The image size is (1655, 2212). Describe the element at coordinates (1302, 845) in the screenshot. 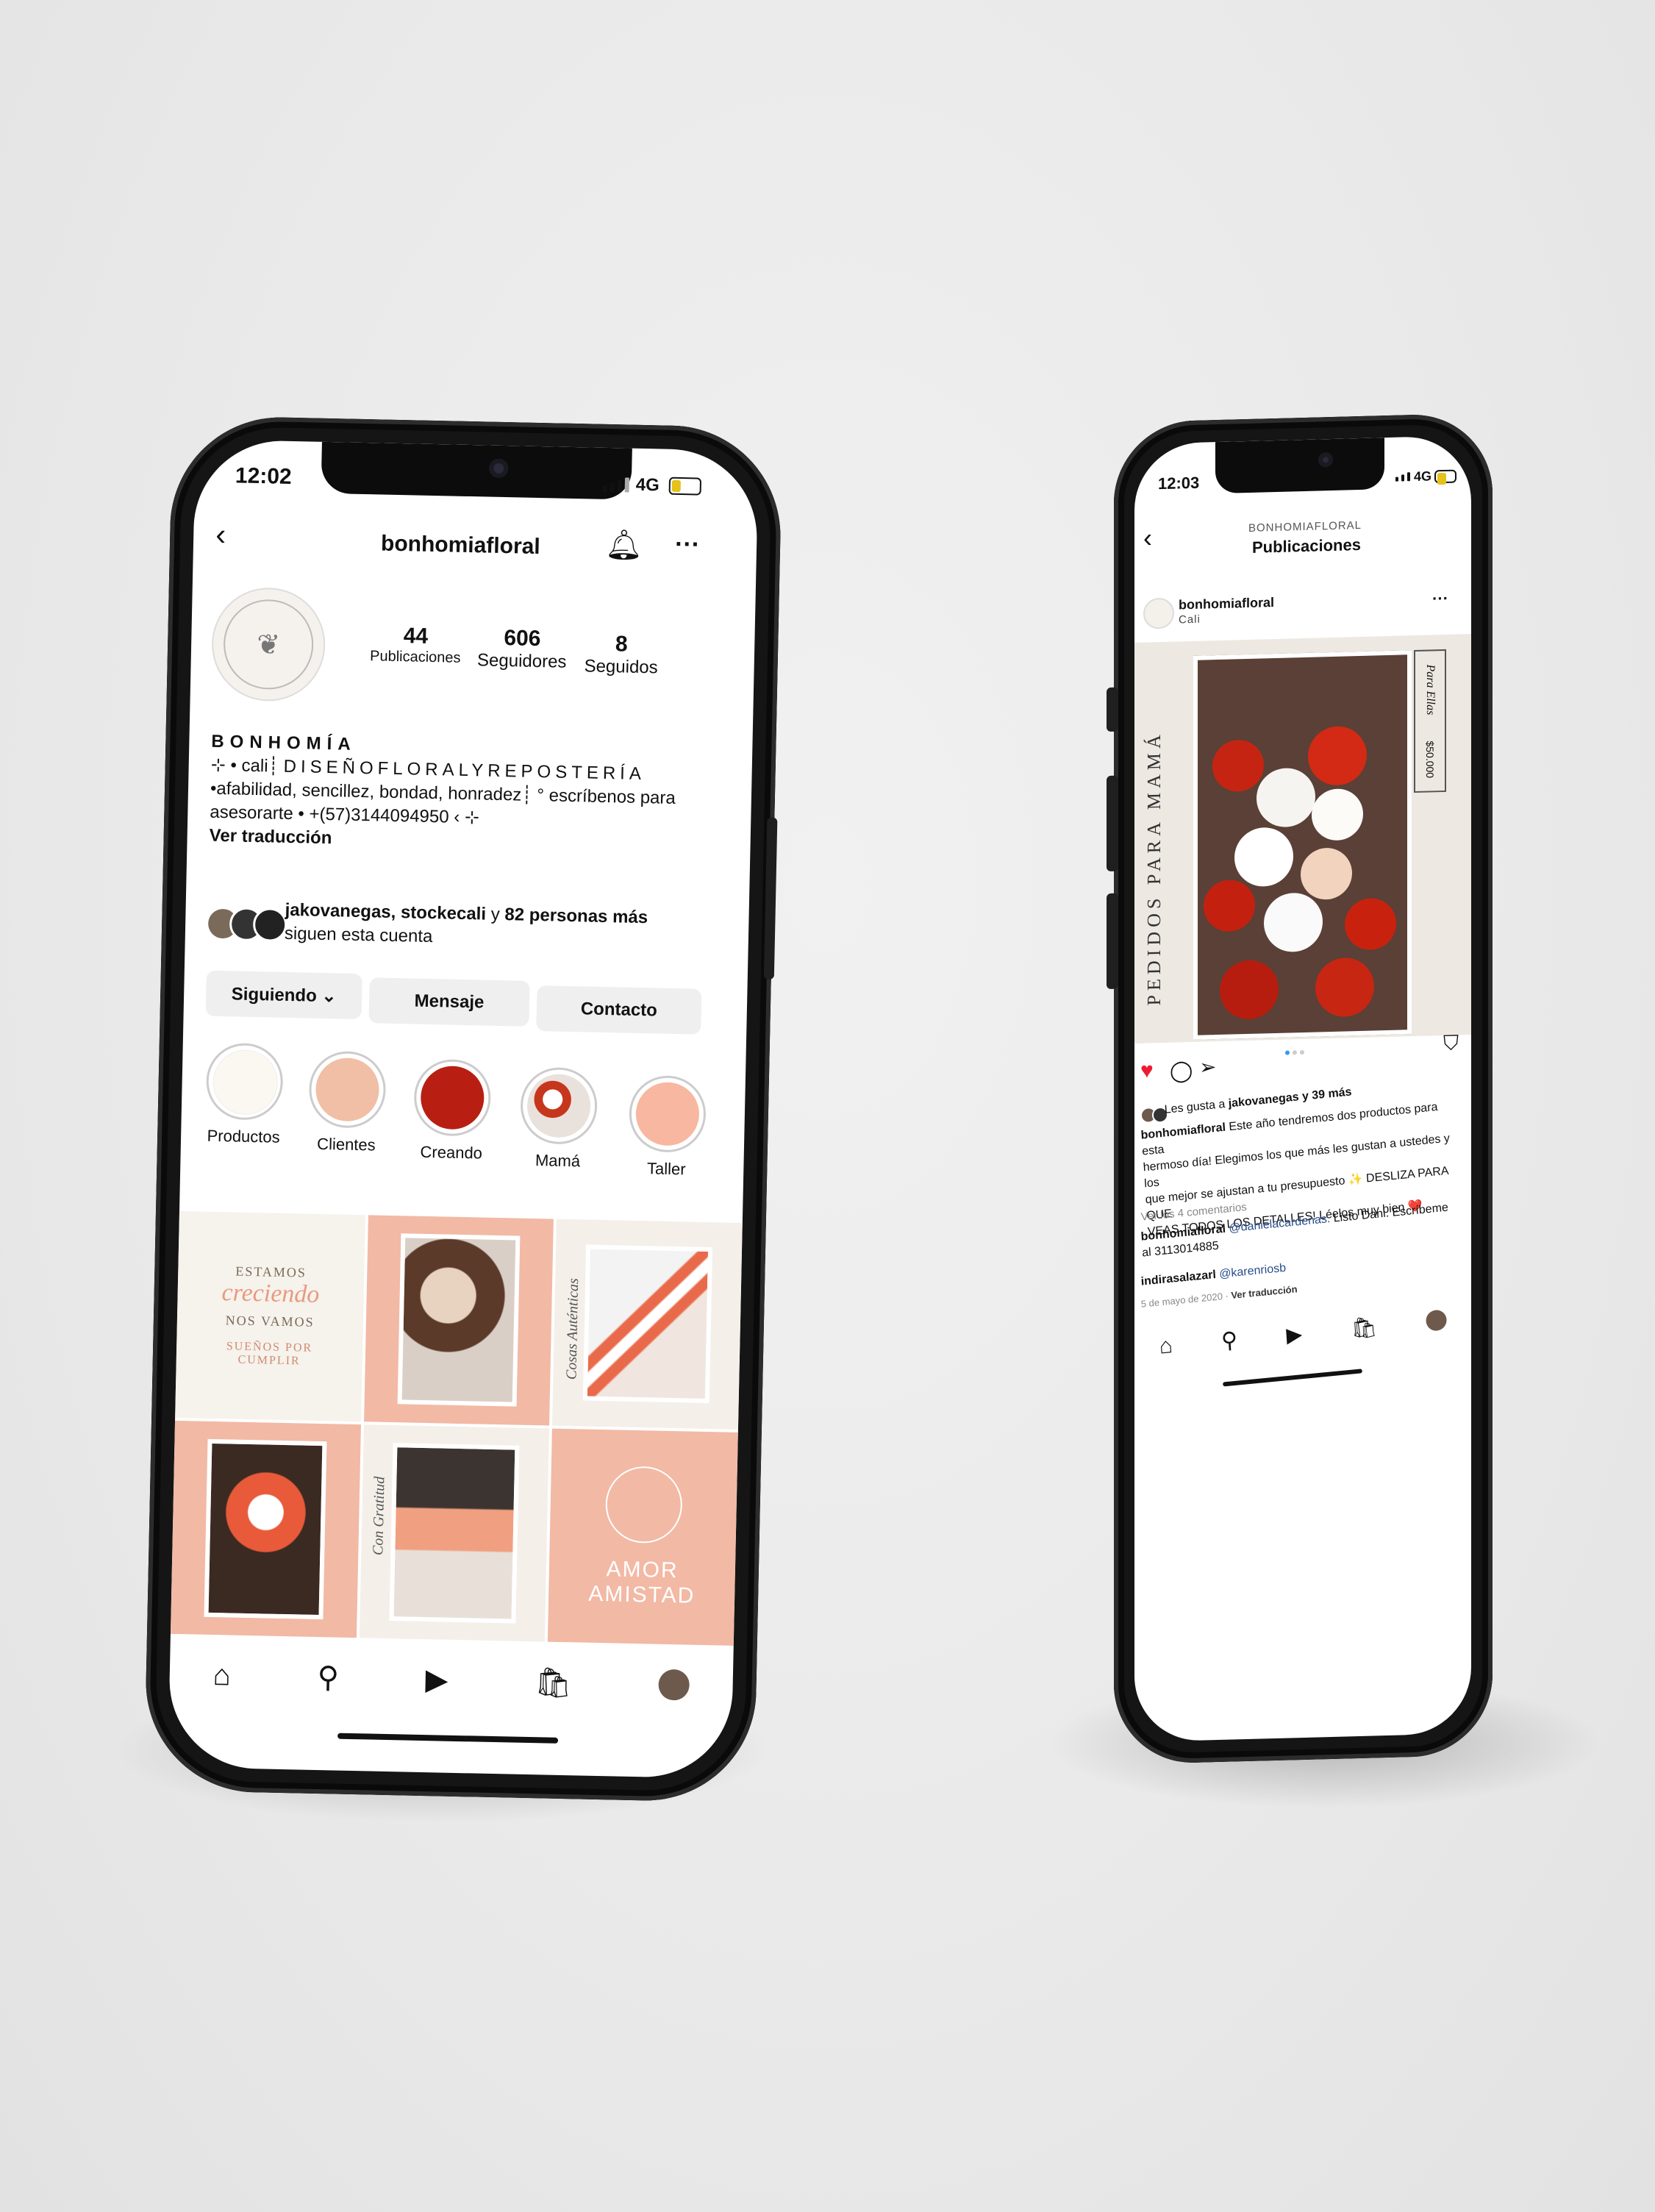

I see `flower-bouquet-photo` at that location.